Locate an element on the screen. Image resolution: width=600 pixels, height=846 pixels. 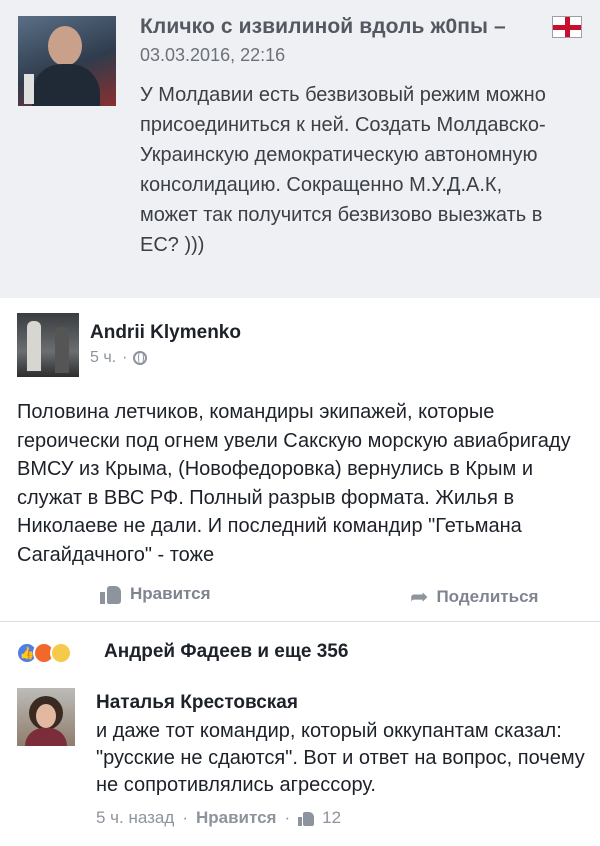
commenter-avatar is located at coordinates (46, 717).